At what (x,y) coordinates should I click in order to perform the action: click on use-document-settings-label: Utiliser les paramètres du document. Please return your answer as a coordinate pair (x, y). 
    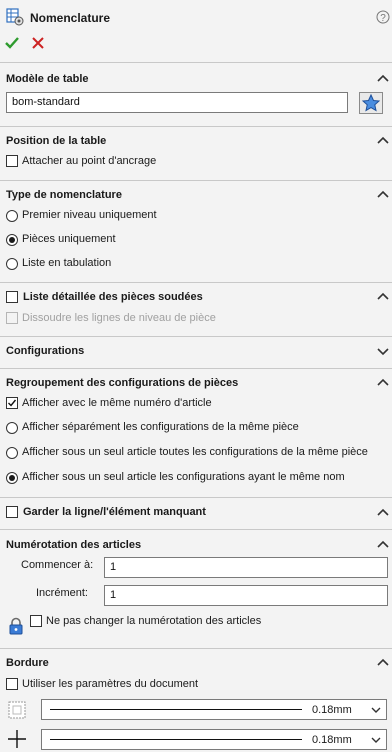
    Looking at the image, I should click on (110, 684).